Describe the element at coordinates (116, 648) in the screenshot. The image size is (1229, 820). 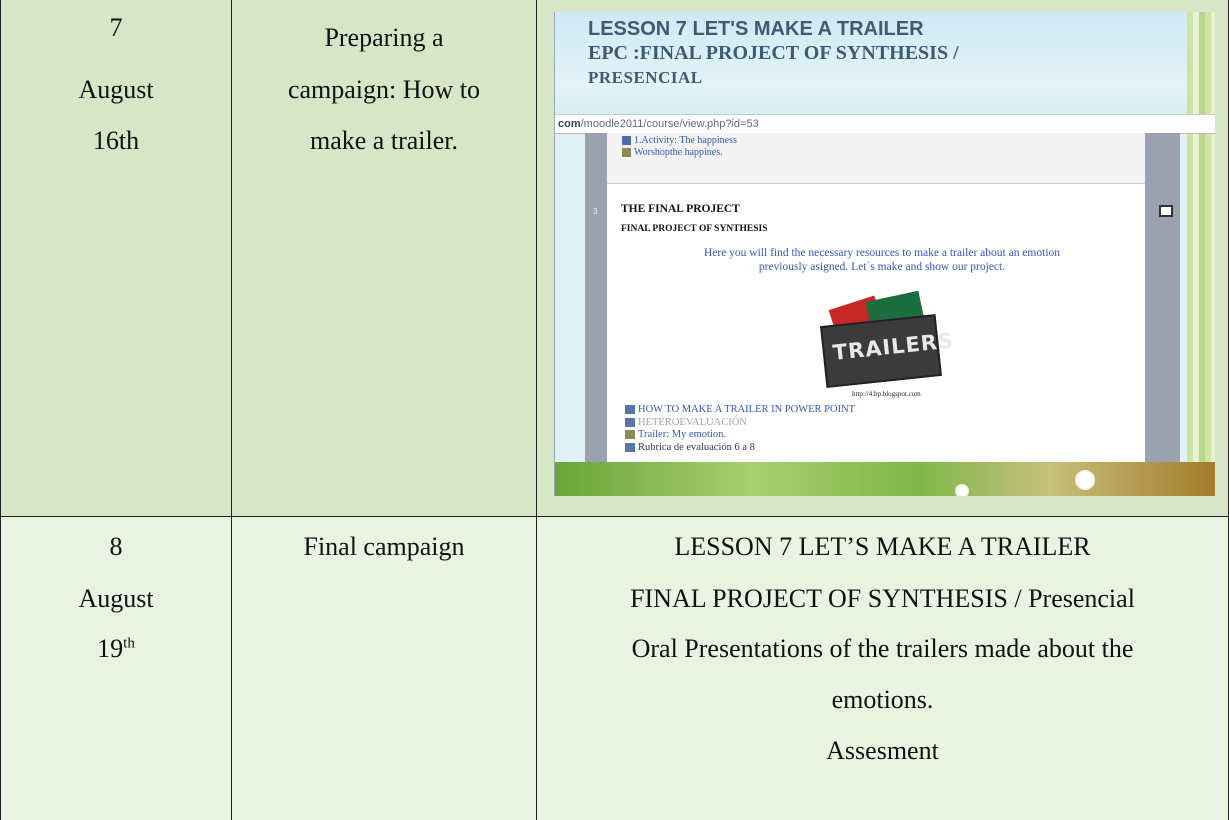
I see `session-day: 19th` at that location.